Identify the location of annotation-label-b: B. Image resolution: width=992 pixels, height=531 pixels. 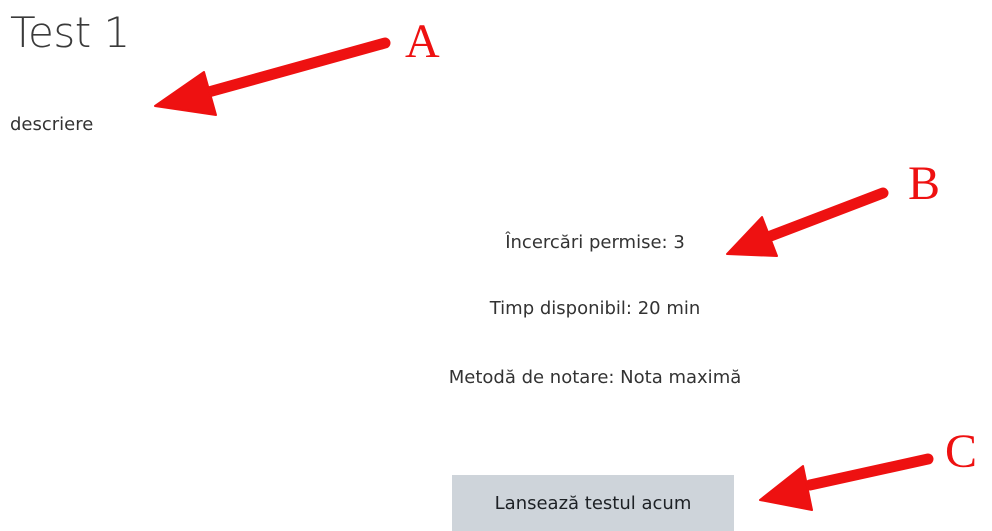
(924, 183).